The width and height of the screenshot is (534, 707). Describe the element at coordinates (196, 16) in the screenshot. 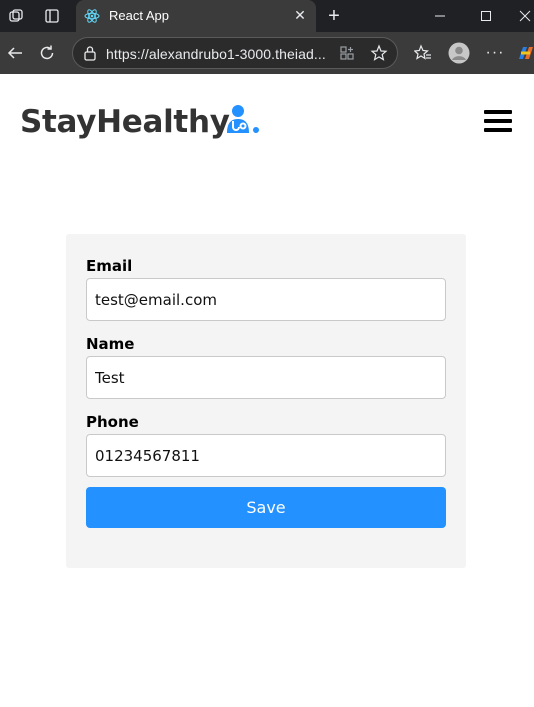

I see `tab-react-app: React App ✕` at that location.